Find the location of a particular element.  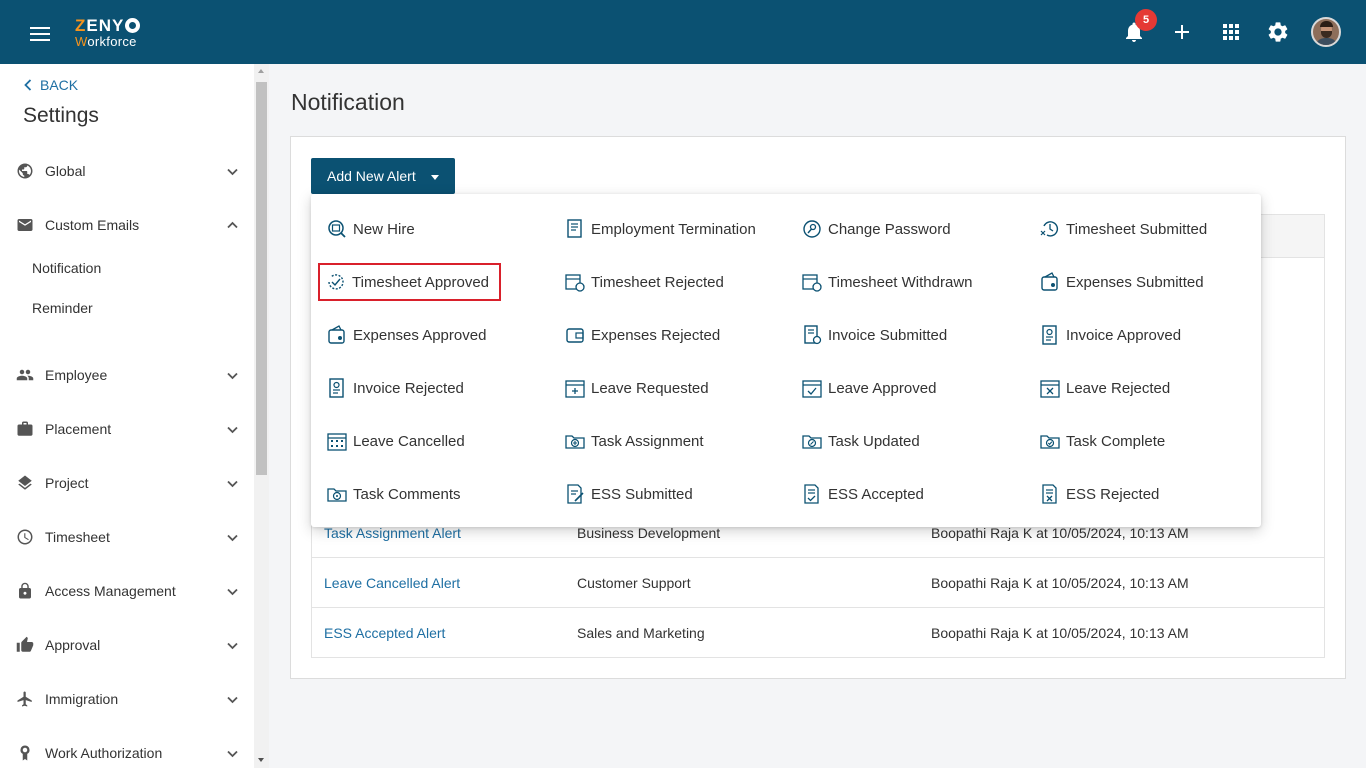

sidebar-item-placement: Placement is located at coordinates (127, 429).